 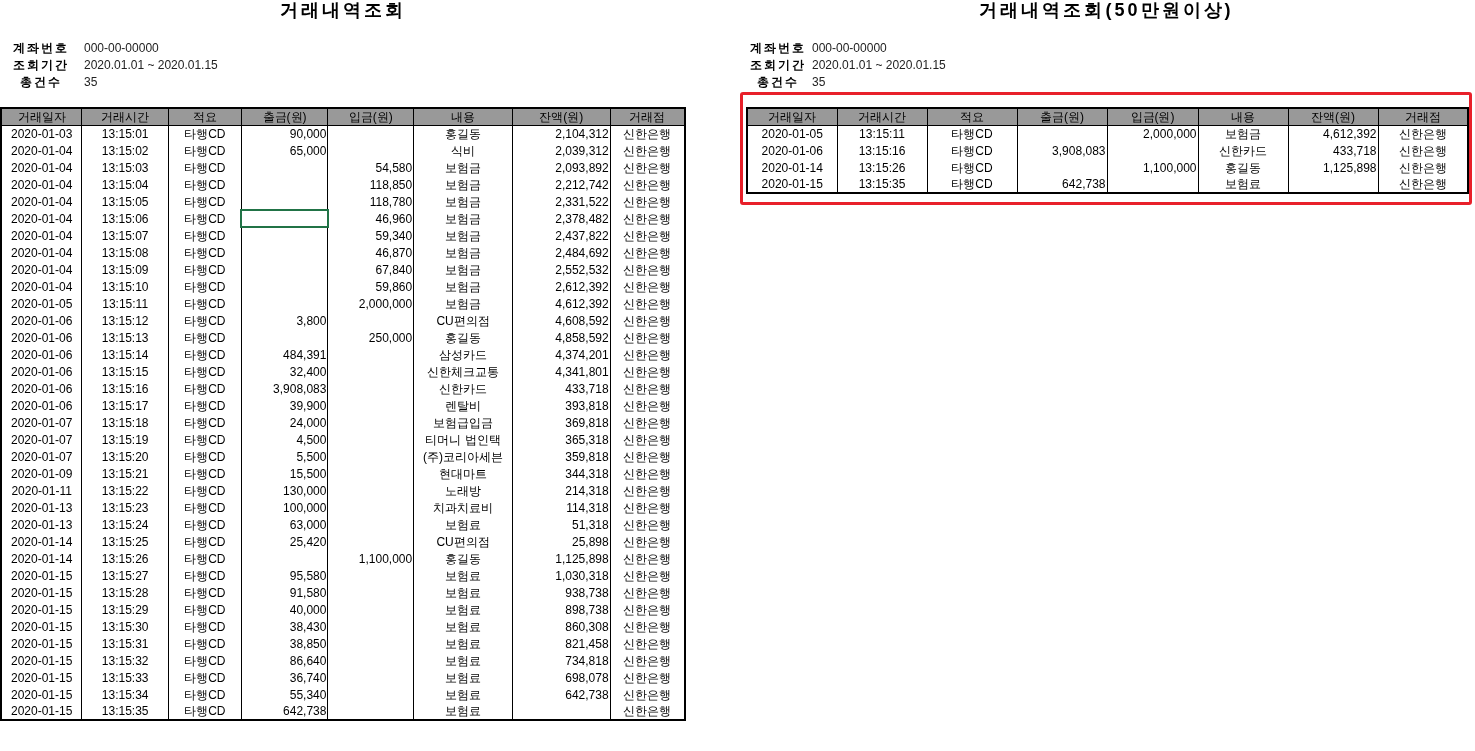 What do you see at coordinates (125, 575) in the screenshot?
I see `table-cell: 13:15:27` at bounding box center [125, 575].